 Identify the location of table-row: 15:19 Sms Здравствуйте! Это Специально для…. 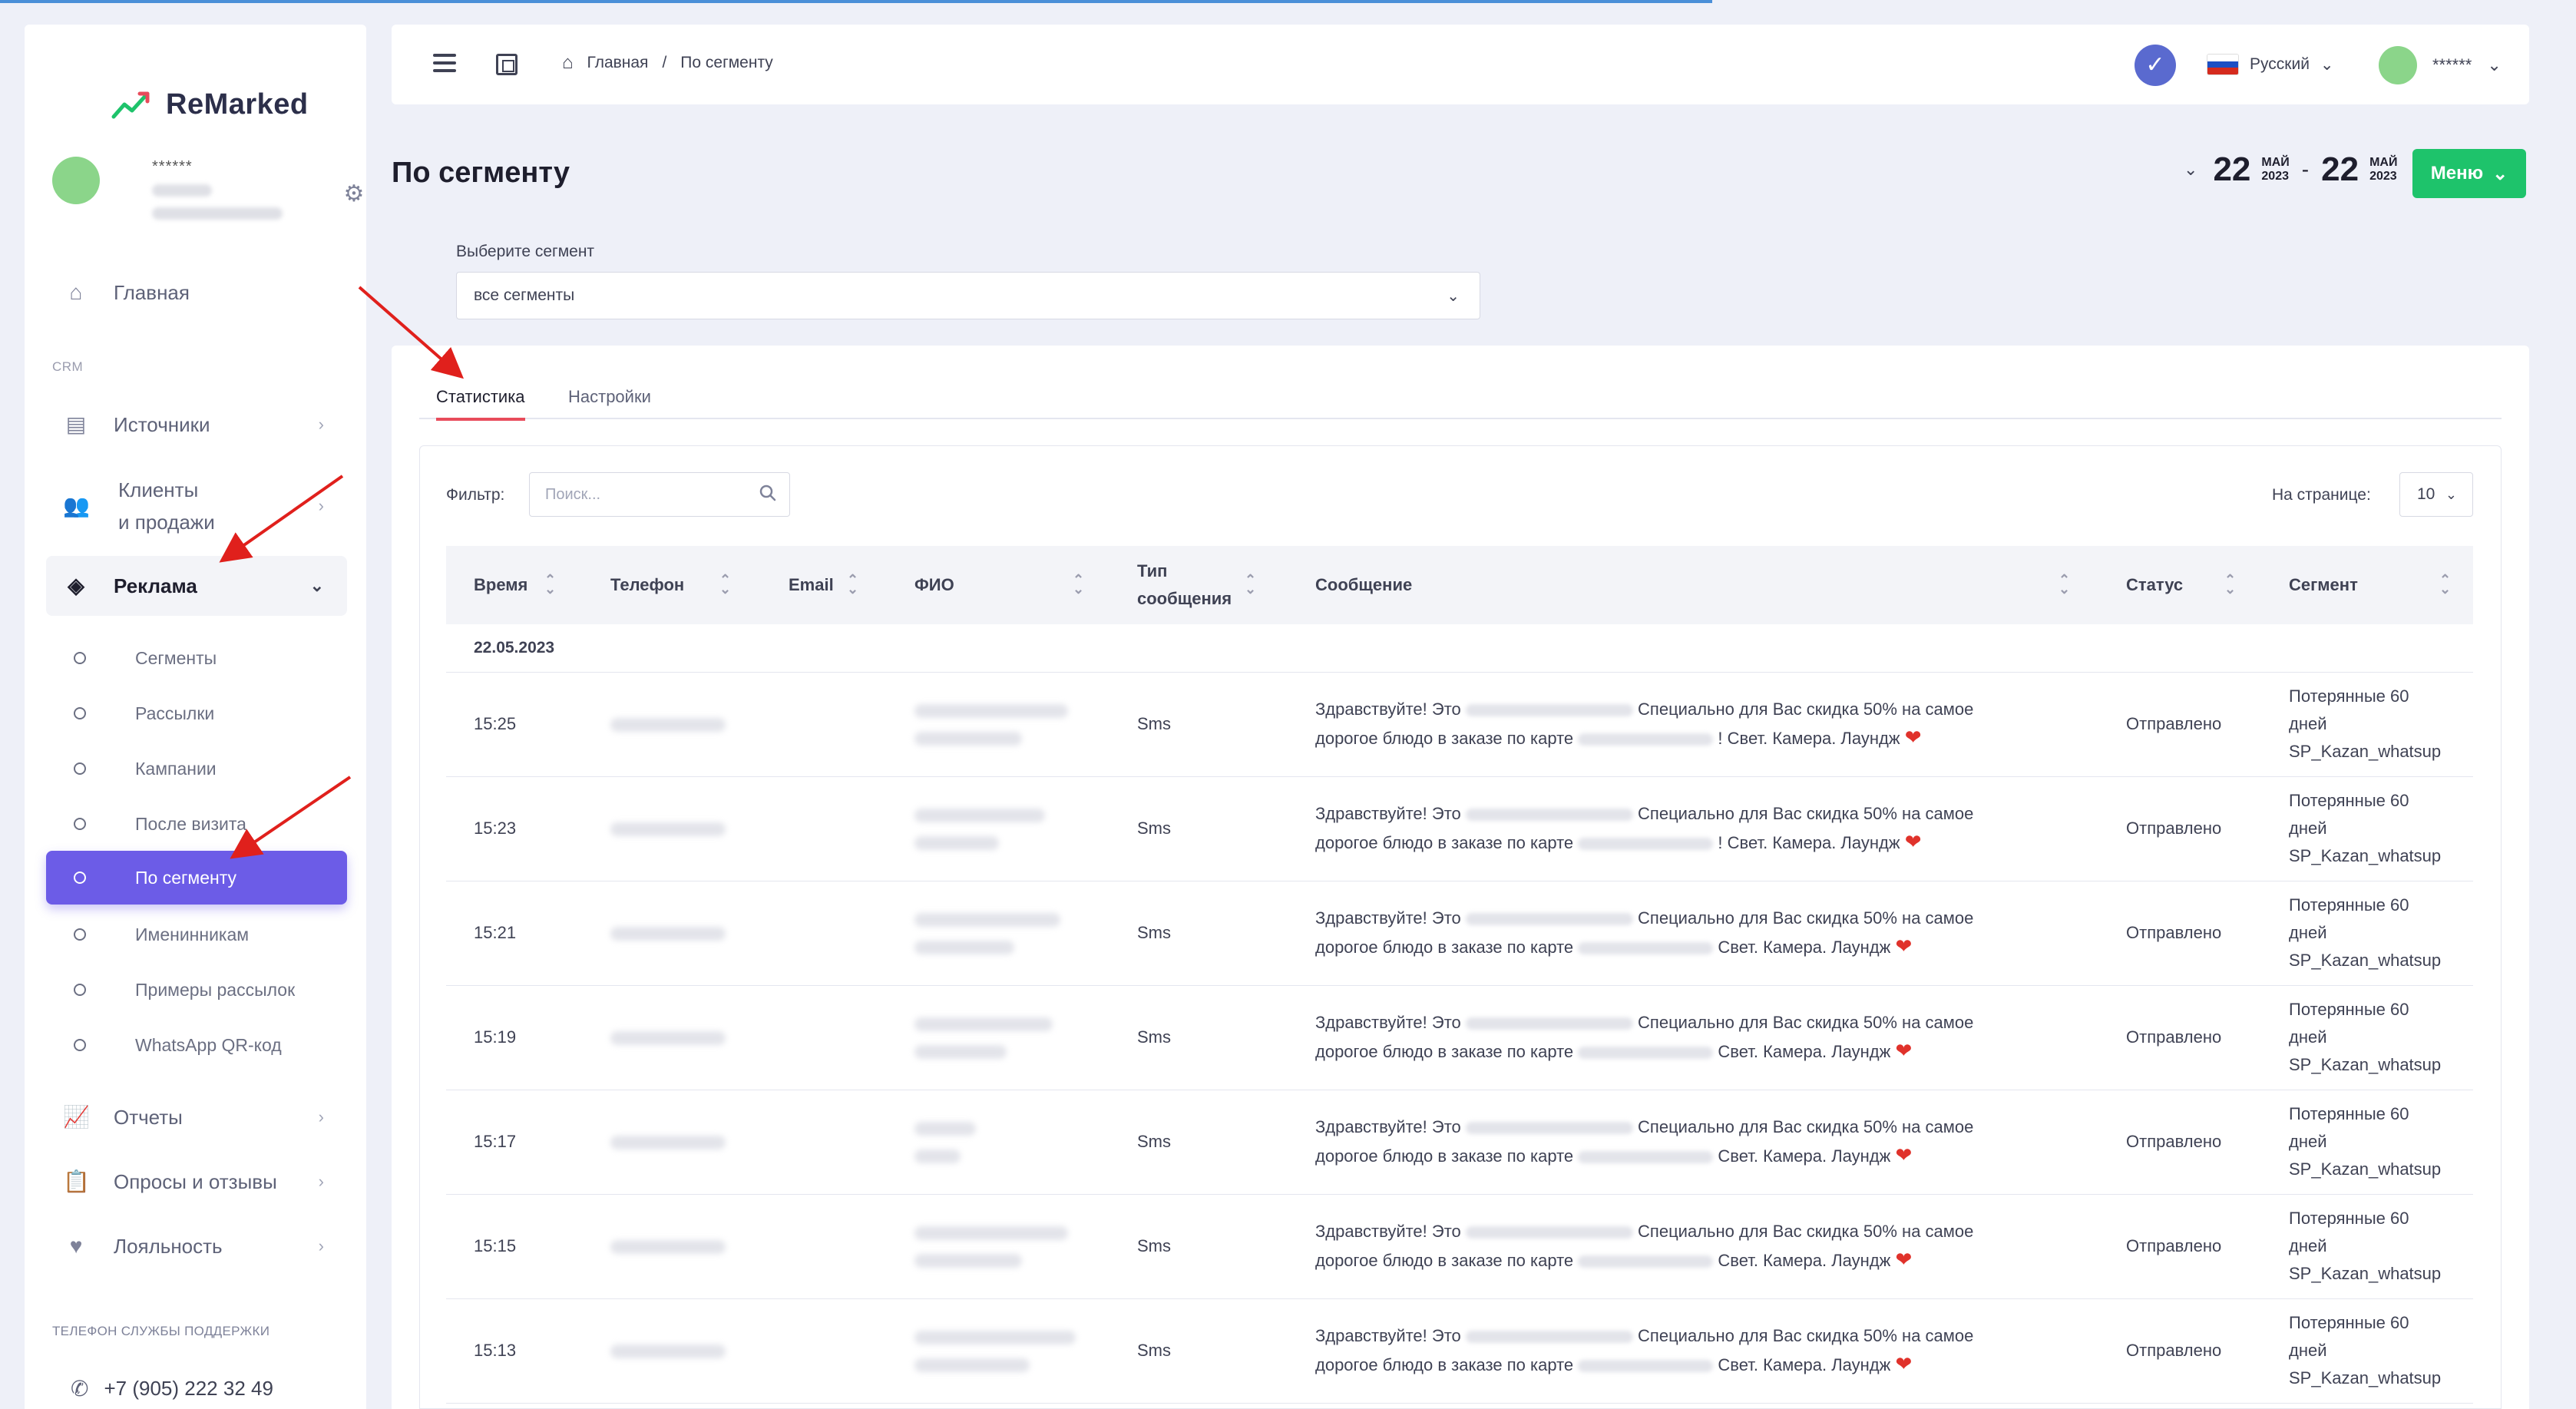
(1459, 1037).